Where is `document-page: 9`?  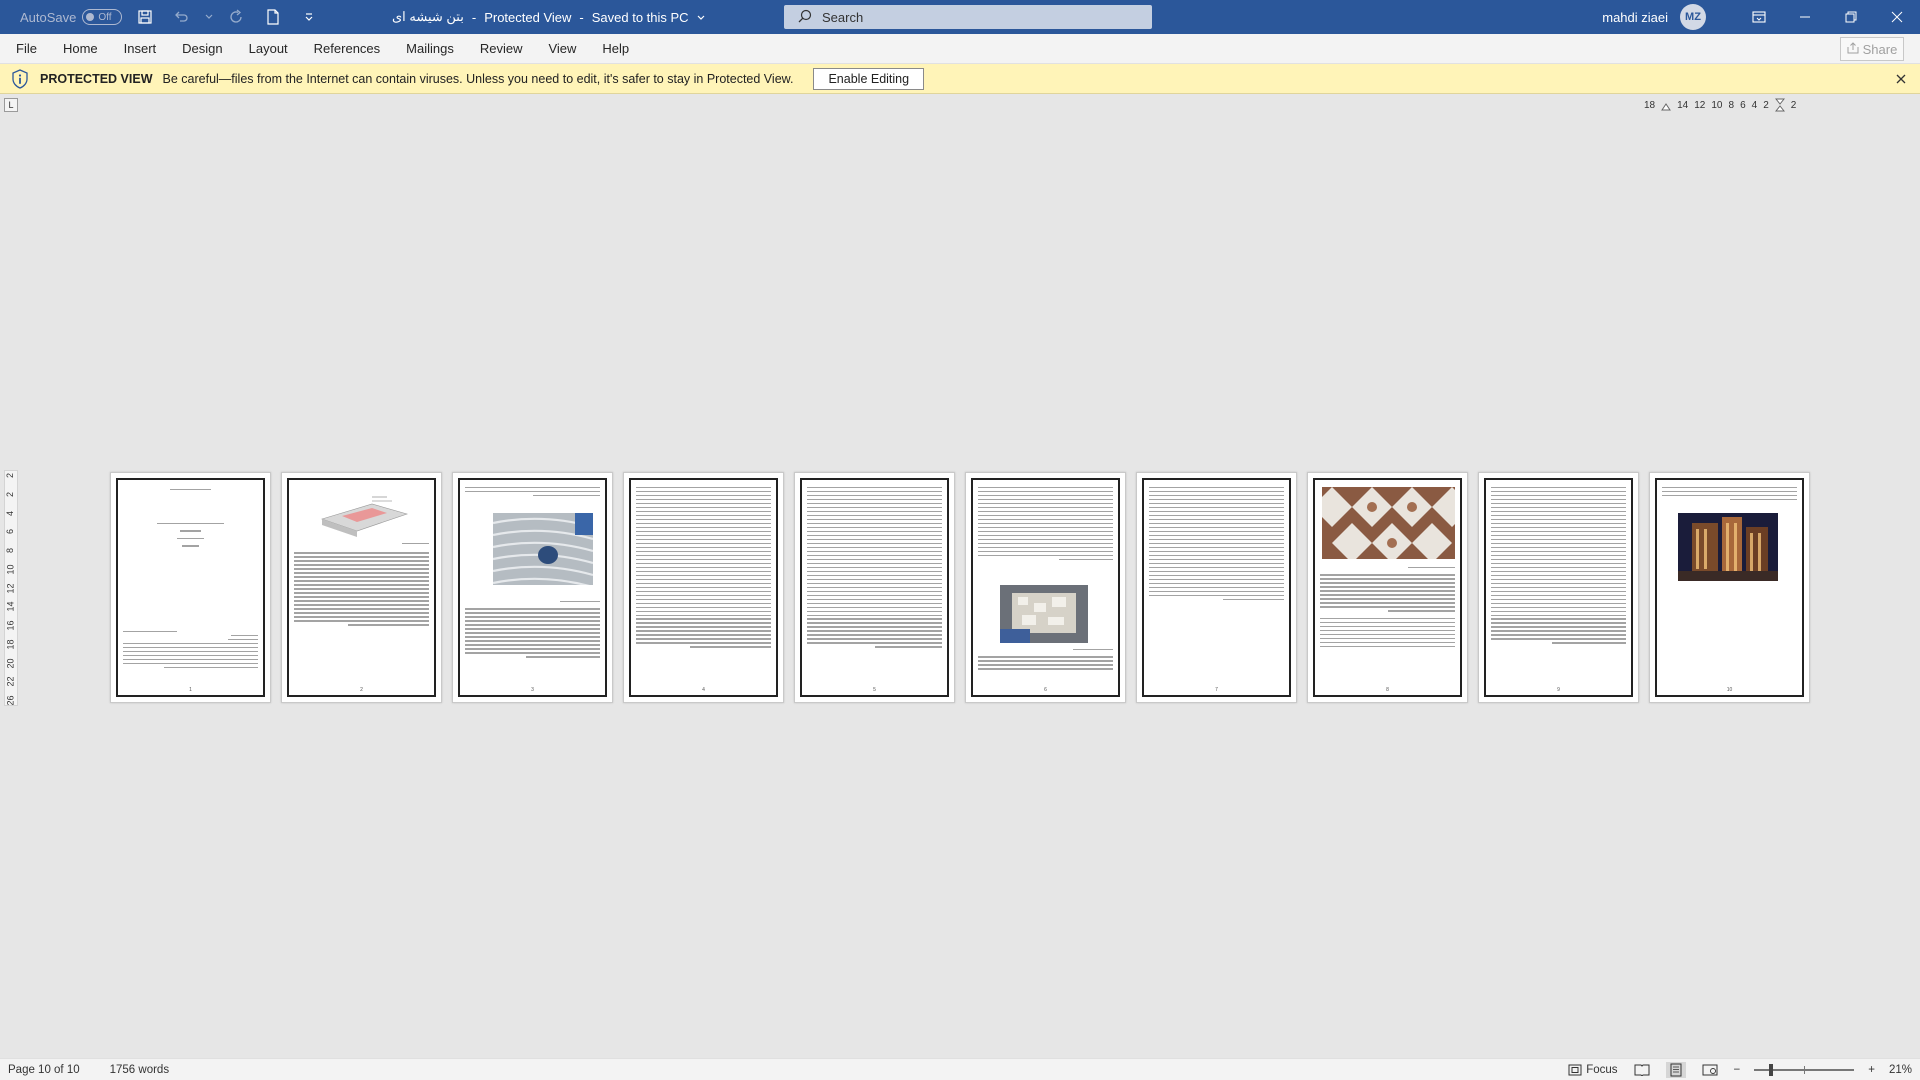 document-page: 9 is located at coordinates (1558, 587).